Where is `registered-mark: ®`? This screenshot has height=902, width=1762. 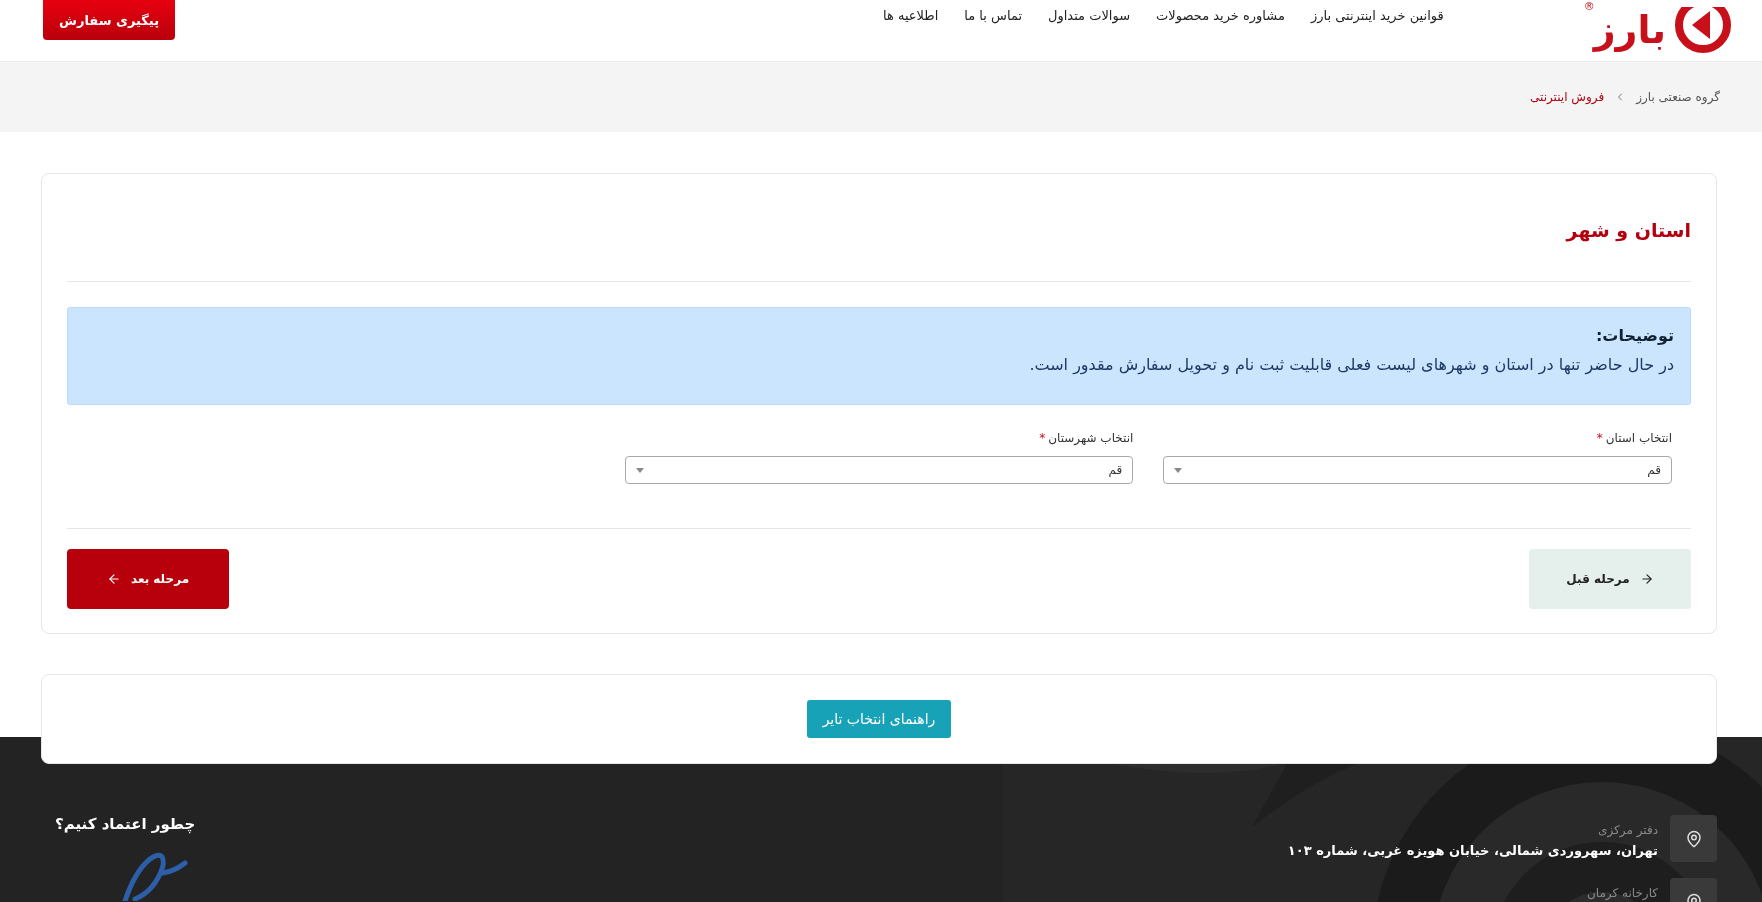 registered-mark: ® is located at coordinates (1589, 6).